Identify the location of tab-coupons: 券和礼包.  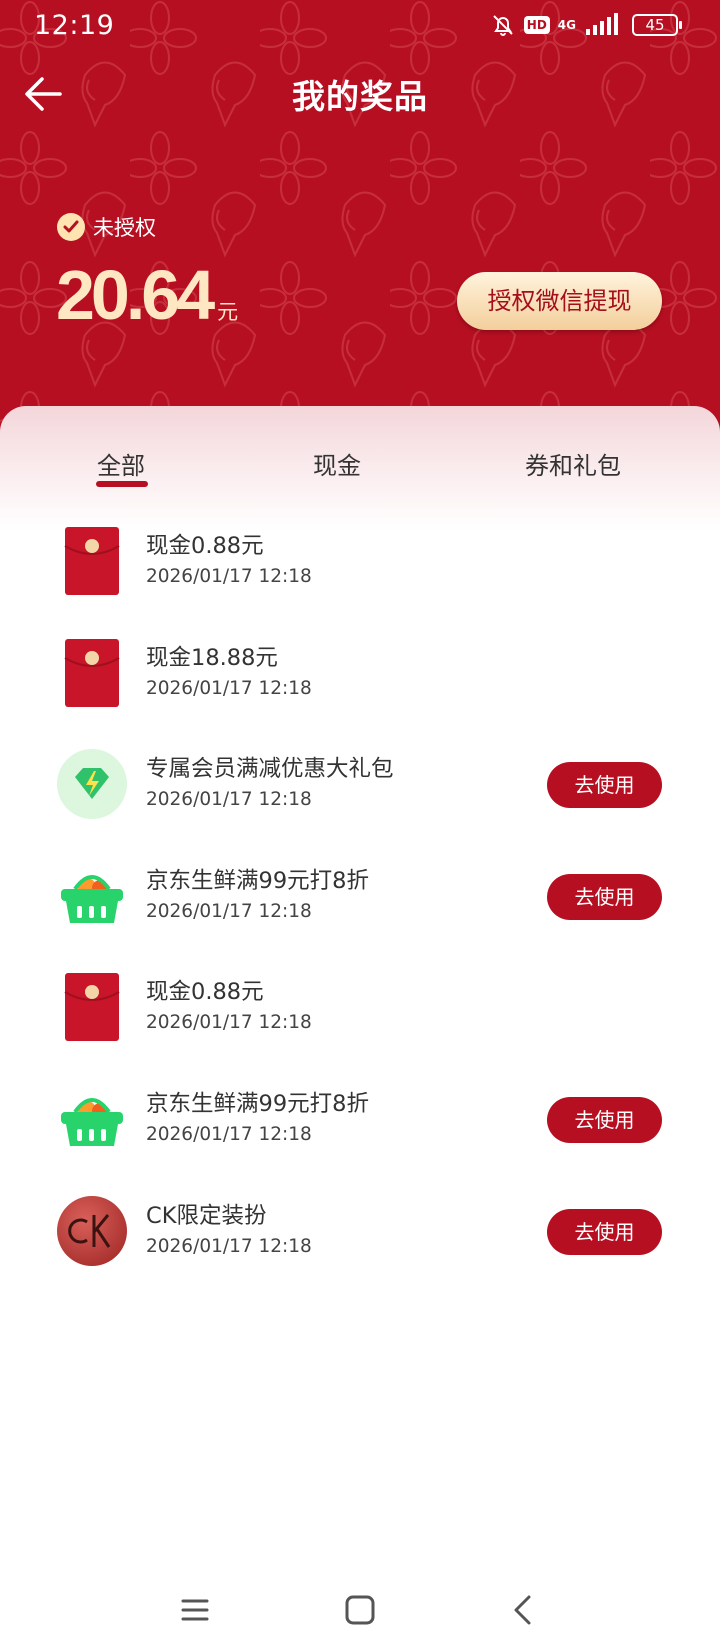
(573, 463).